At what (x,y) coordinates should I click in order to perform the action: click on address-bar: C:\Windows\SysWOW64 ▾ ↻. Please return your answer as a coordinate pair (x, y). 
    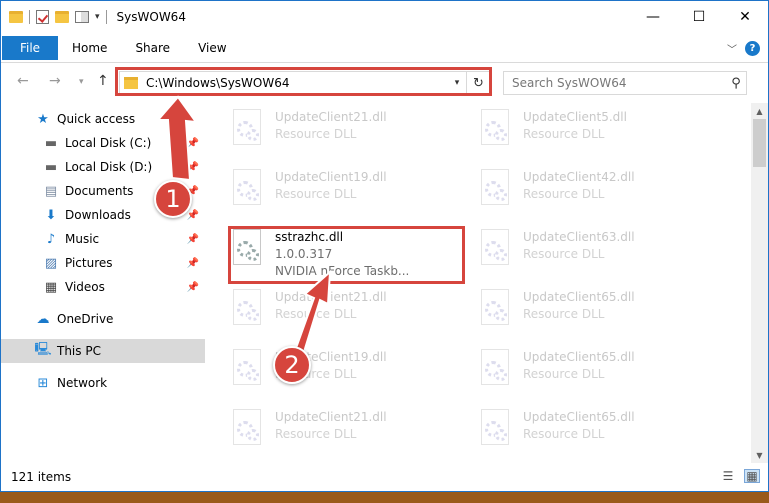
    Looking at the image, I should click on (305, 83).